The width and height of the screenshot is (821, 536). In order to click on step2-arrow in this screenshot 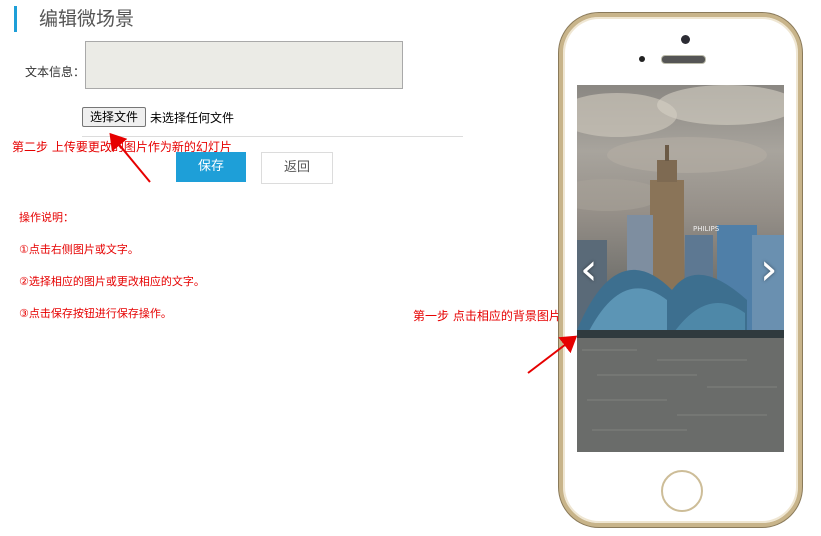, I will do `click(130, 157)`.